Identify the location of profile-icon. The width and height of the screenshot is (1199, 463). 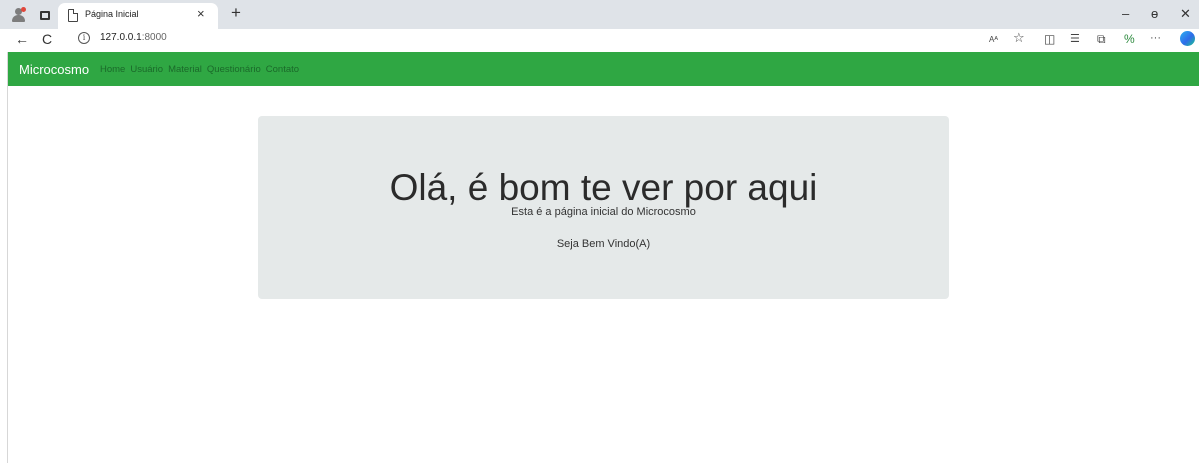
(19, 15).